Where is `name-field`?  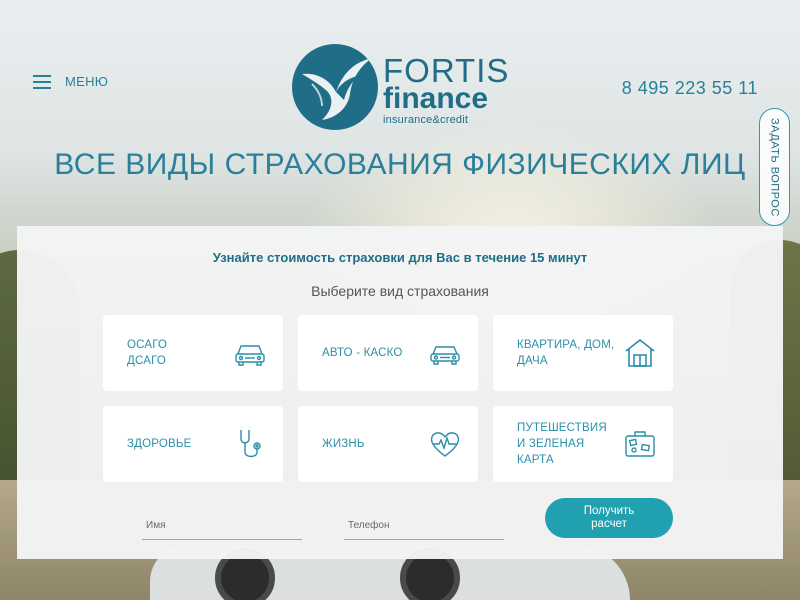 name-field is located at coordinates (222, 526).